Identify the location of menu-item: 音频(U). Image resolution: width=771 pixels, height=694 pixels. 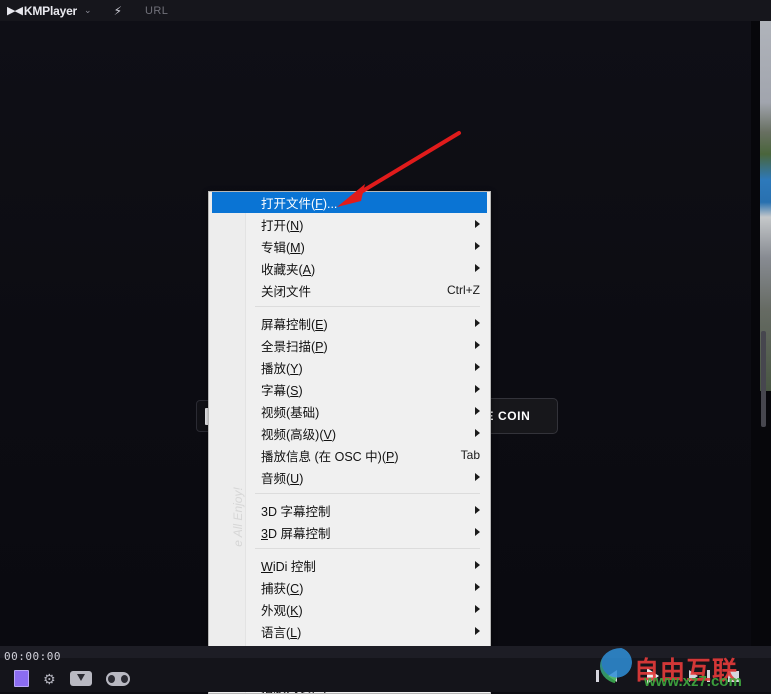
(349, 477).